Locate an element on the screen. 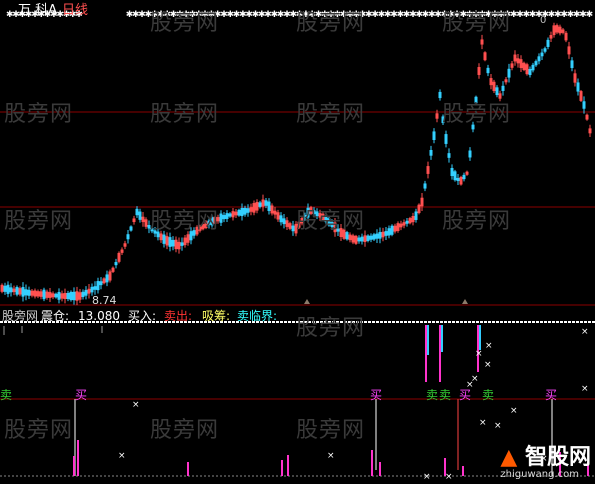  indicator-zhenhe-label: 震仓: is located at coordinates (55, 316).